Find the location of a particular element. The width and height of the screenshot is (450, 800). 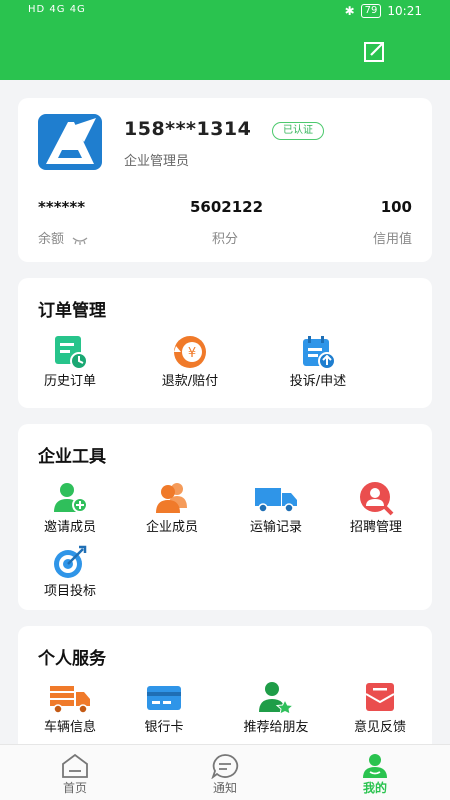

invite-member-button: 邀请成员 is located at coordinates (70, 510).